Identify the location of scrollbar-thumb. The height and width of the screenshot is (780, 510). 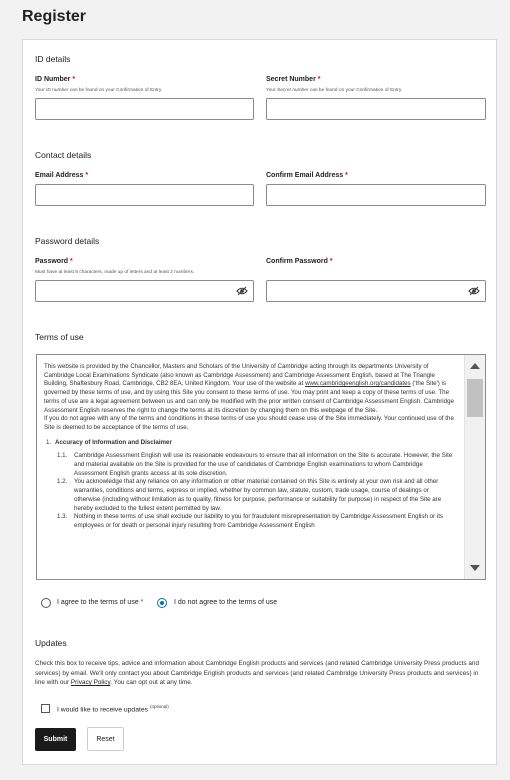
(475, 398).